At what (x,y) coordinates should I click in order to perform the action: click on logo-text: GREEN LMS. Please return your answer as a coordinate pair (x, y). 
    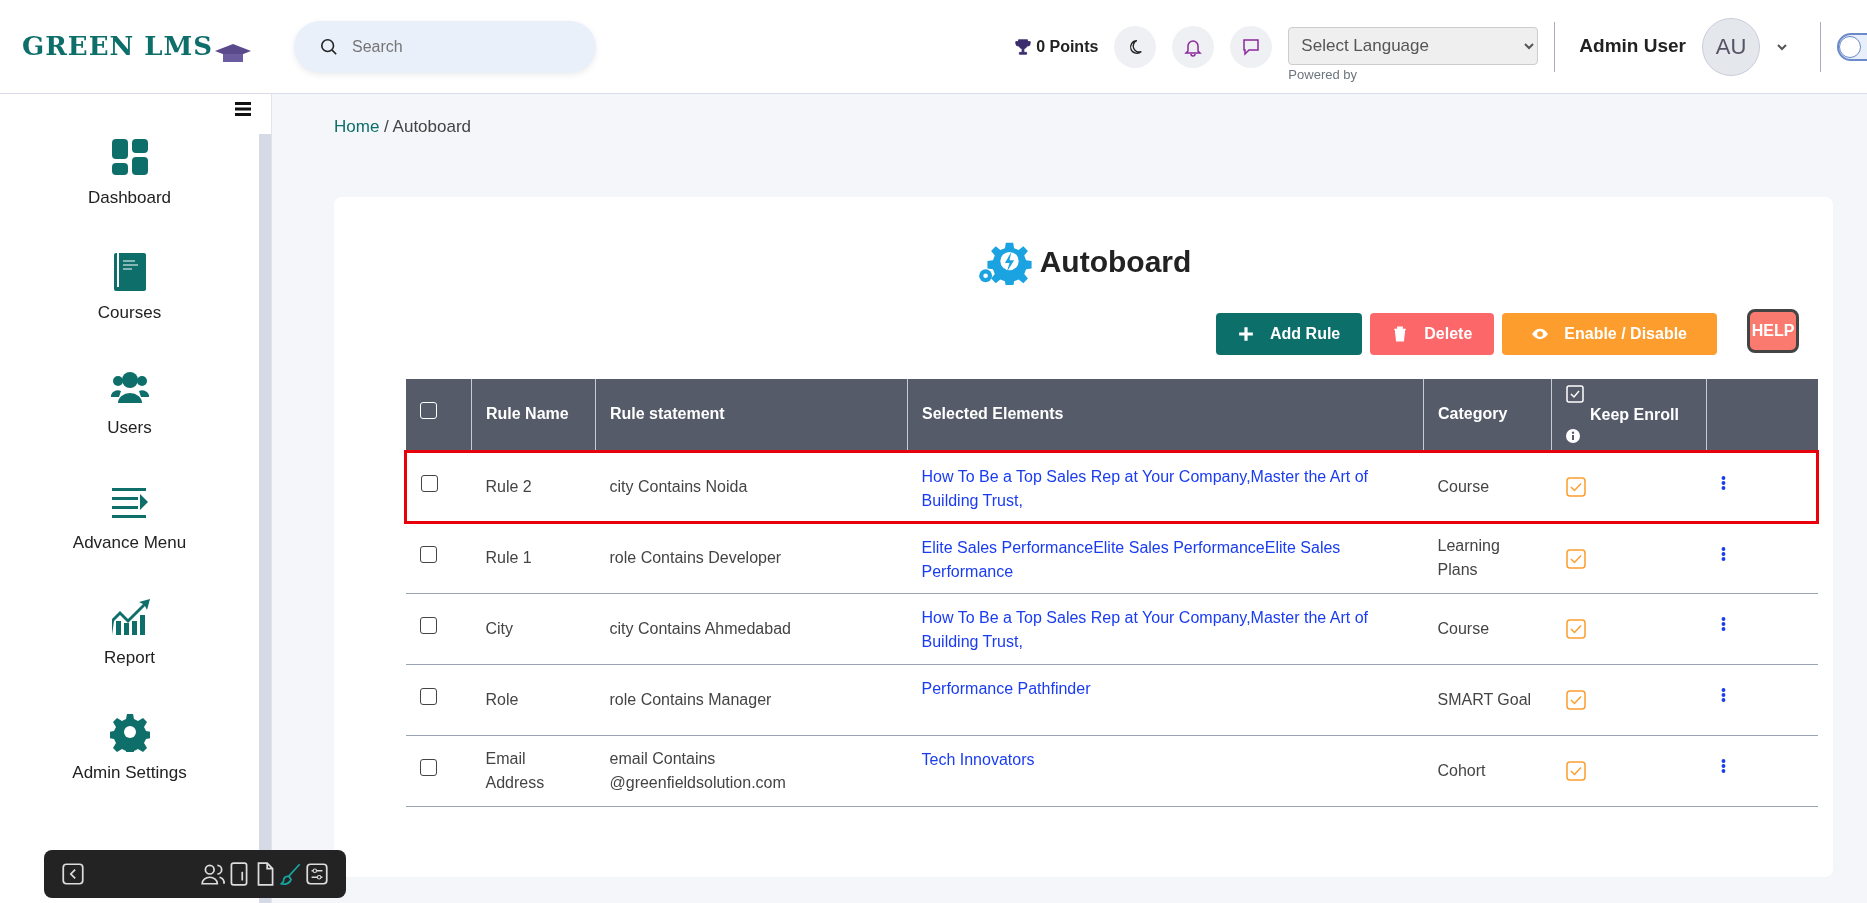
    Looking at the image, I should click on (118, 46).